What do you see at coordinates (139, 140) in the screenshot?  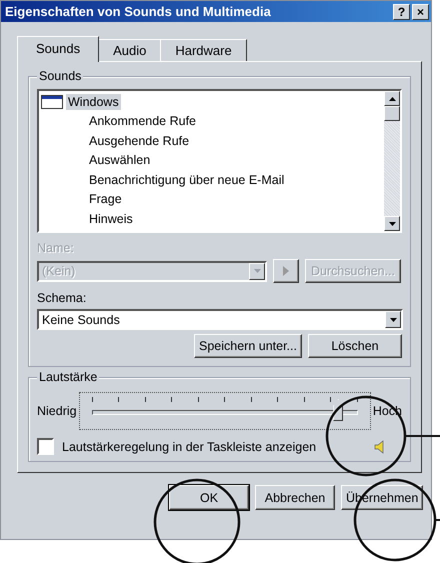 I see `list-item: Ausgehende Rufe` at bounding box center [139, 140].